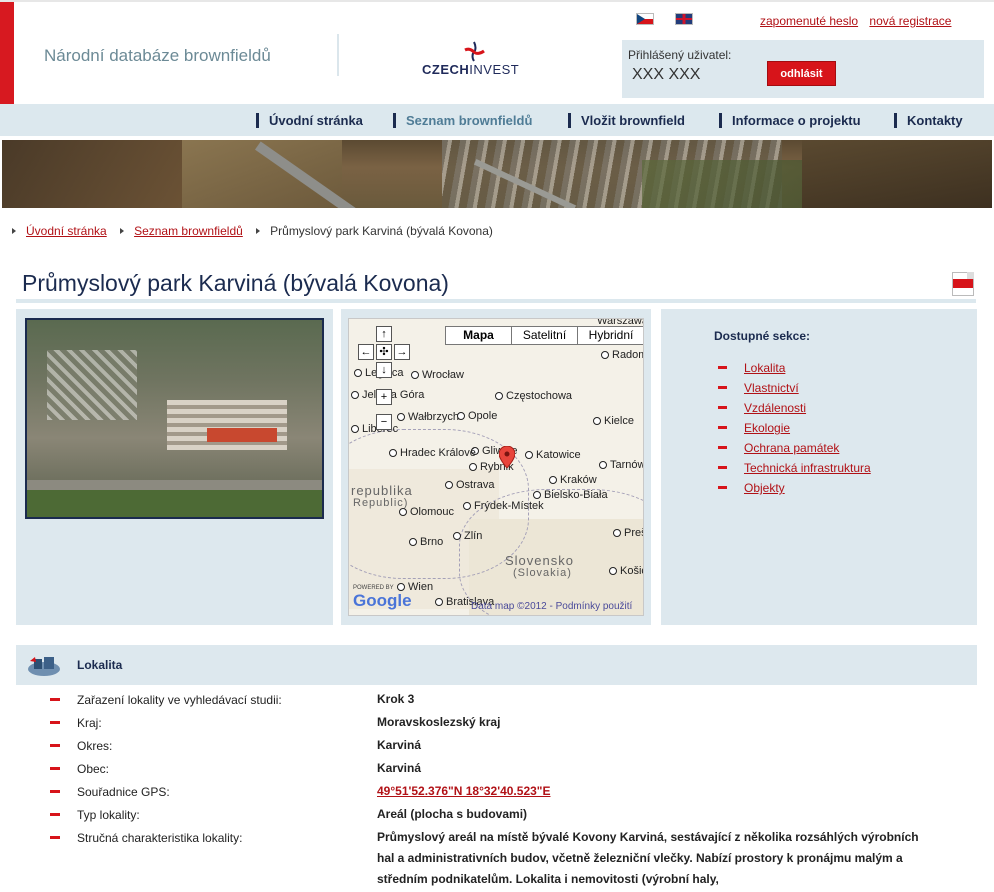 The height and width of the screenshot is (892, 994). What do you see at coordinates (381, 503) in the screenshot?
I see `map-country-label: Republic)` at bounding box center [381, 503].